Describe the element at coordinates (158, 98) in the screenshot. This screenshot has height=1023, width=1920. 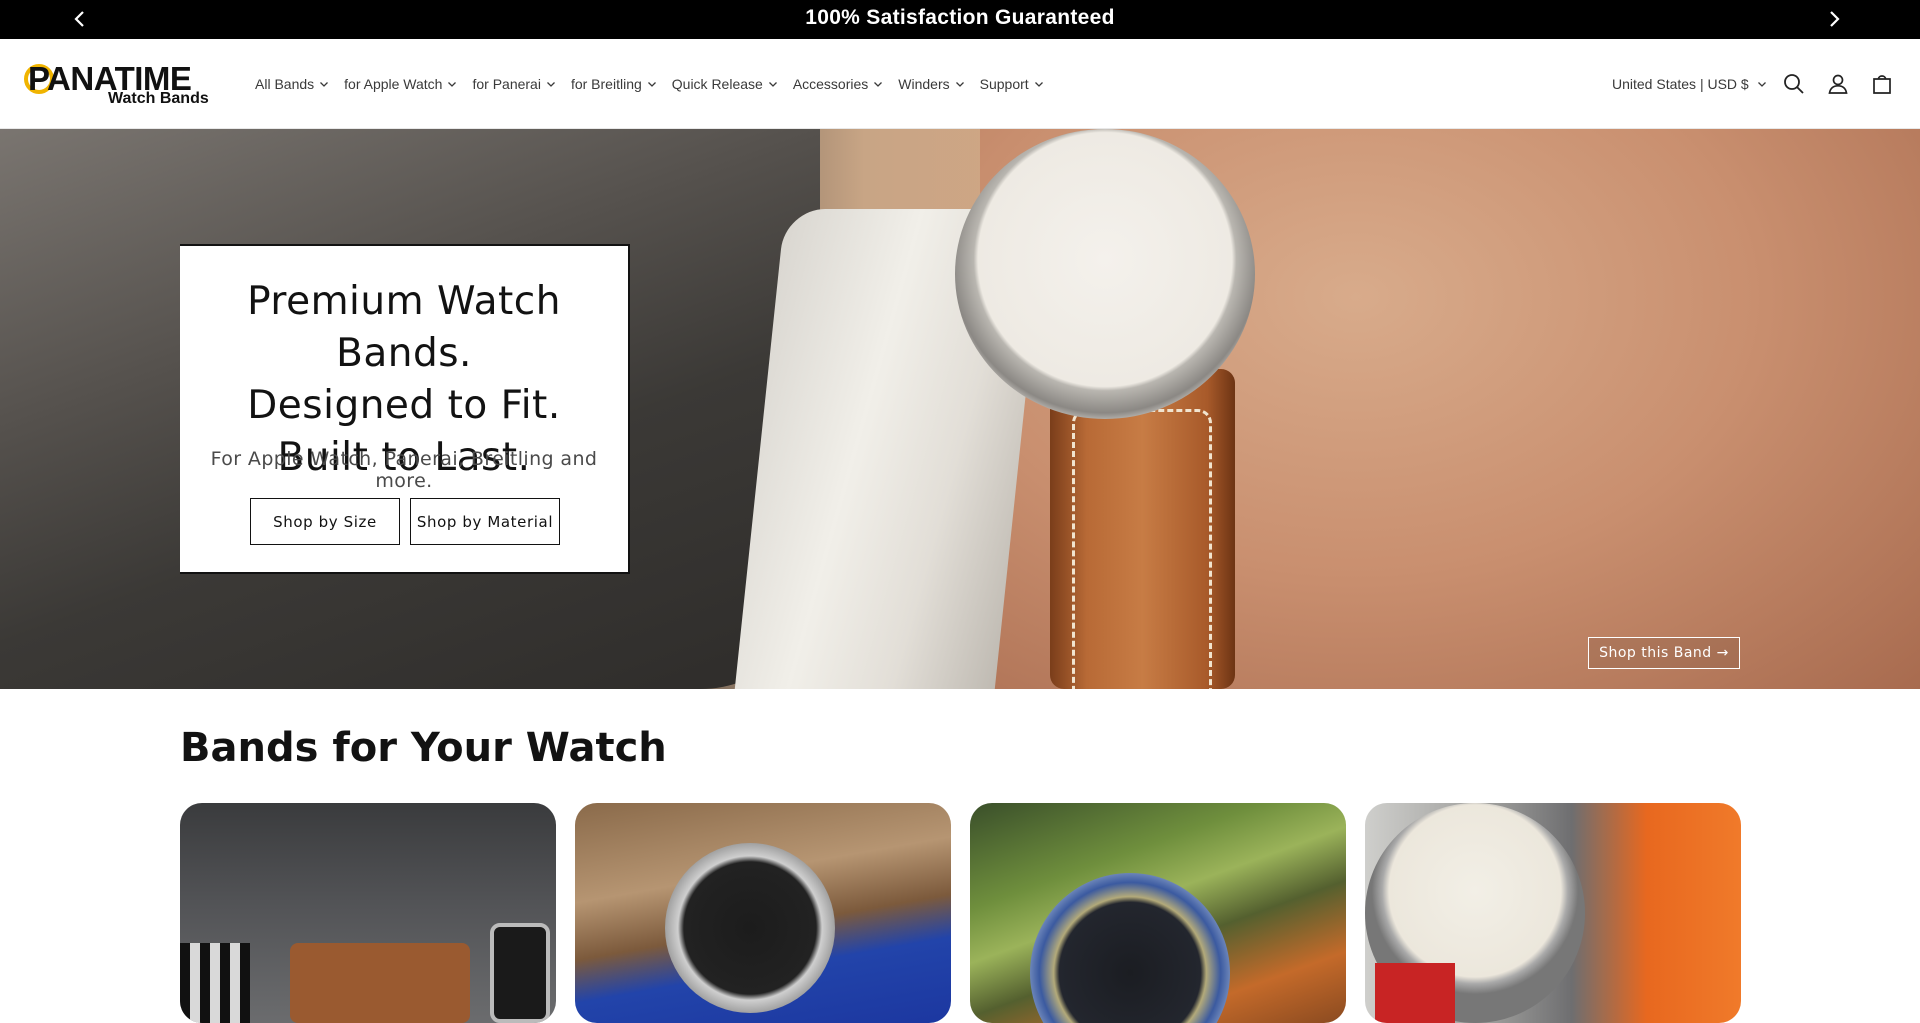
I see `logo-subtitle: Watch Bands` at that location.